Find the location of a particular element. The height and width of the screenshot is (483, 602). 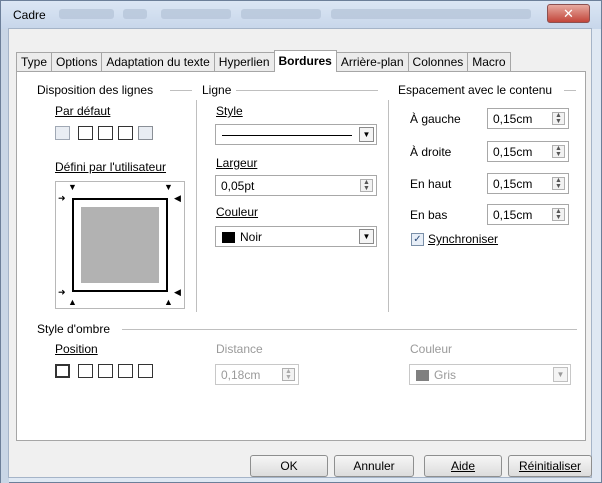

spacing-top-value: 0,15cm is located at coordinates (513, 184).